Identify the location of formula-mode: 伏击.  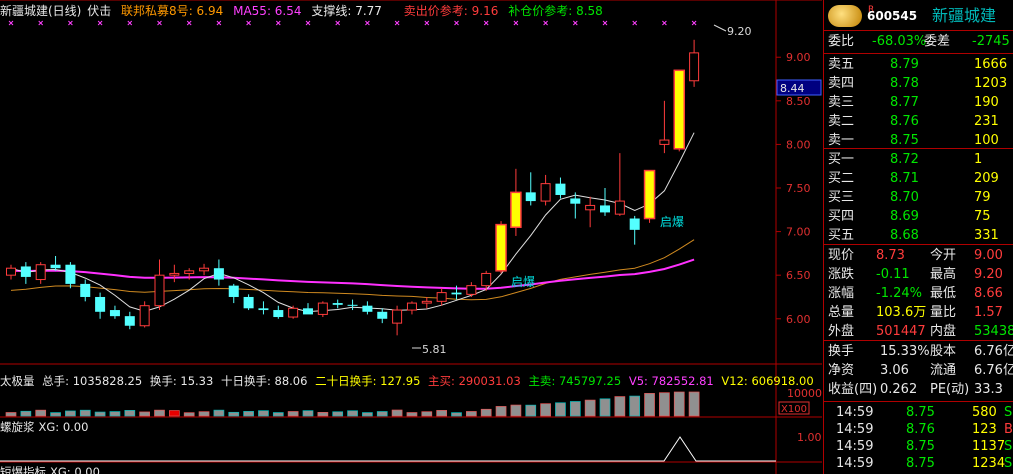
(99, 11).